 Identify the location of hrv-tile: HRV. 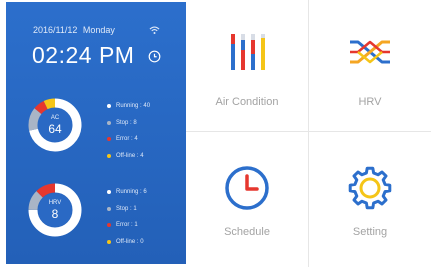
(370, 65).